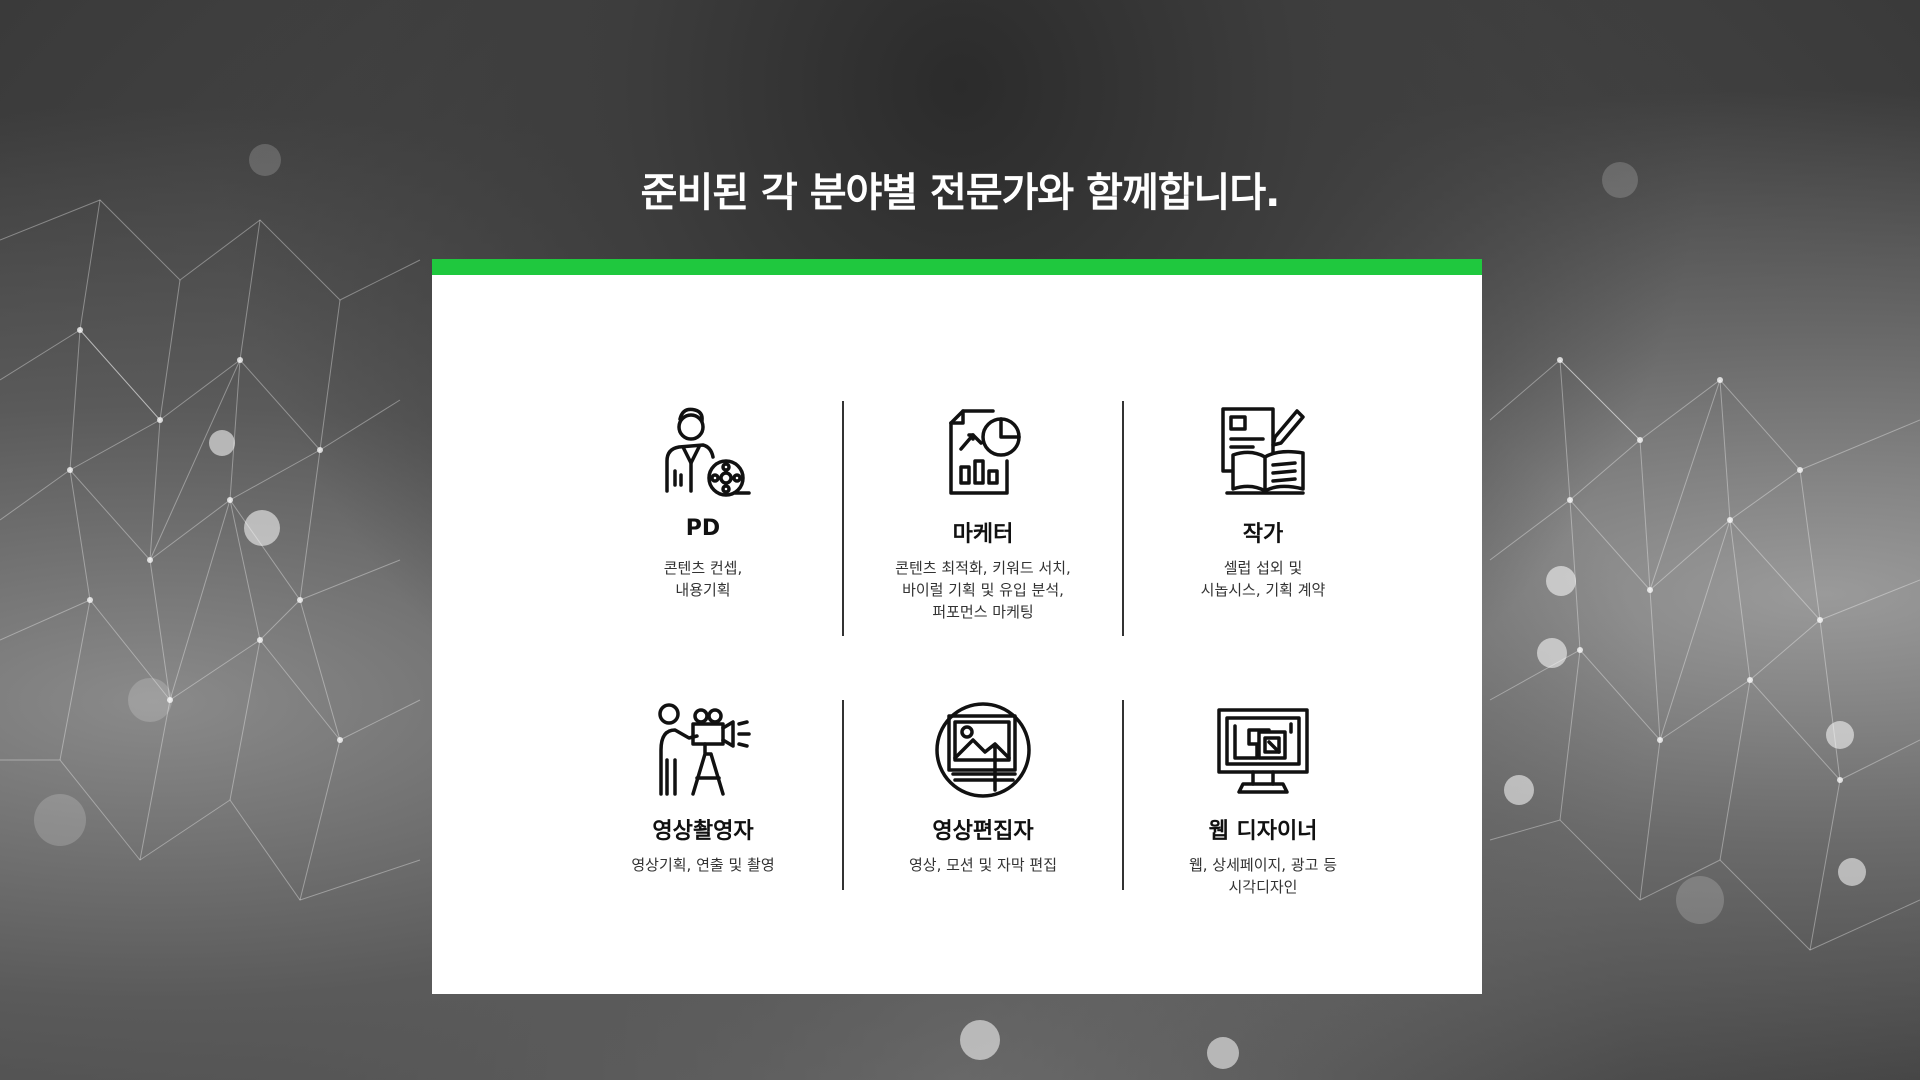 Image resolution: width=1920 pixels, height=1080 pixels. I want to click on expert-title: 웹 디자이너, so click(1263, 831).